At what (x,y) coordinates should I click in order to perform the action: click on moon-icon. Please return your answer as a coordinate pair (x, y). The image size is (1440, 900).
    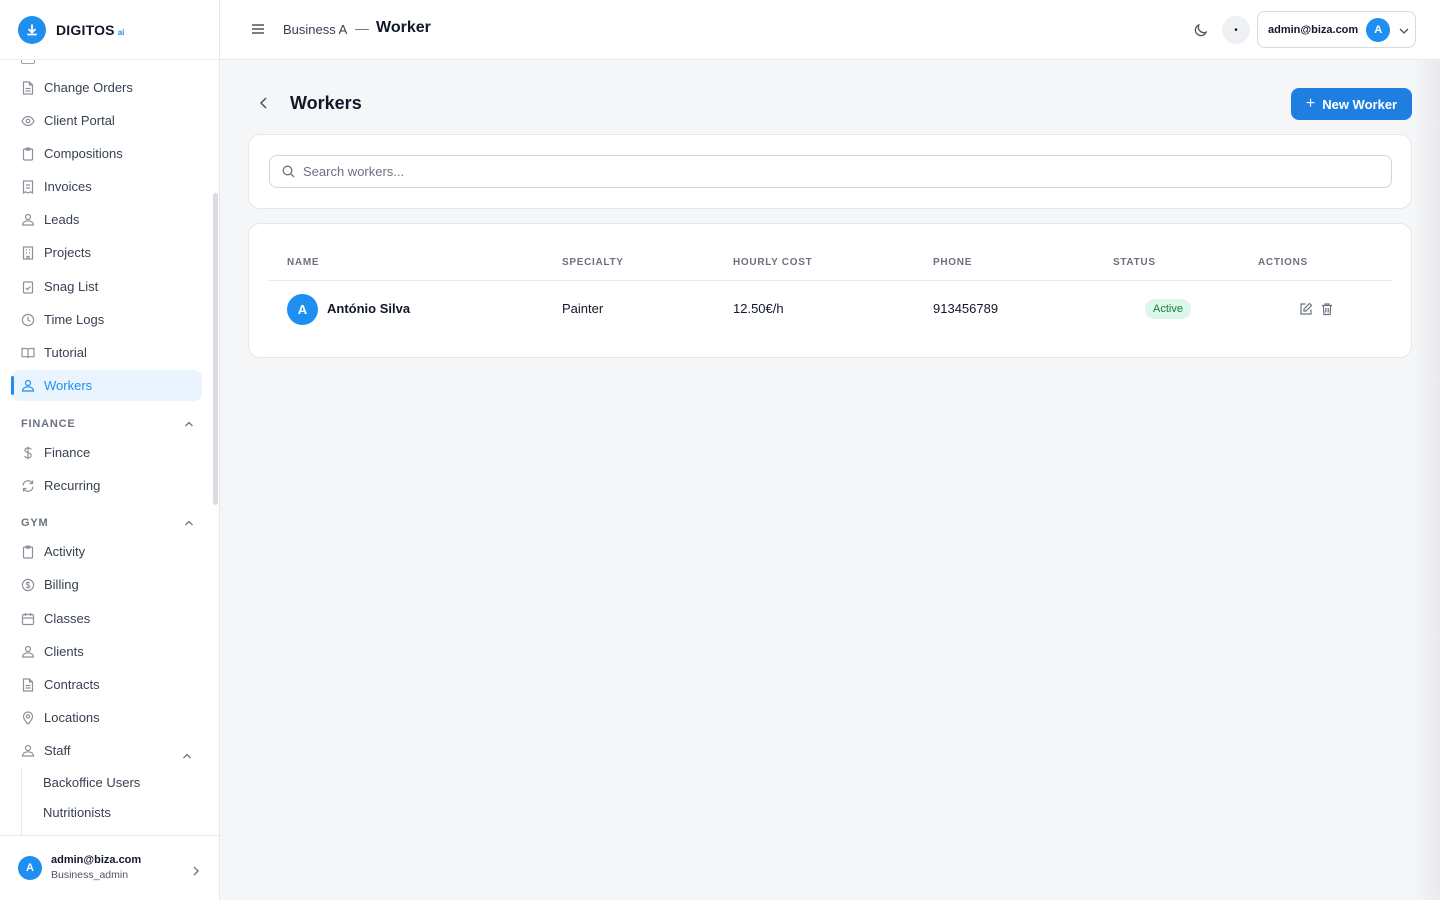
    Looking at the image, I should click on (1201, 30).